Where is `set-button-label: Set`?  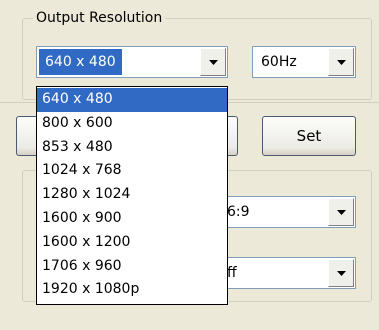
set-button-label: Set is located at coordinates (309, 136).